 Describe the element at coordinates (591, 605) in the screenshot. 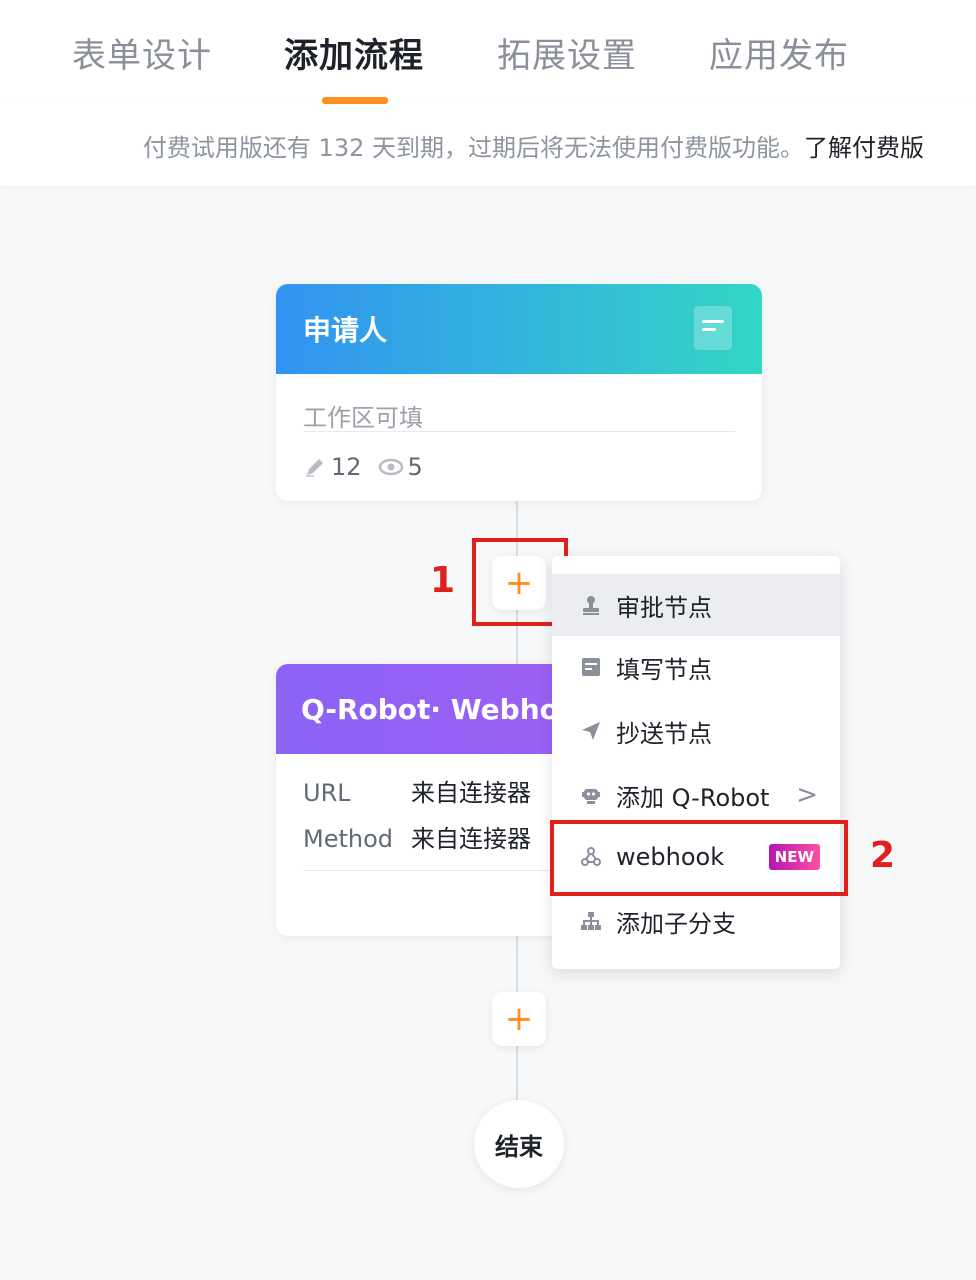

I see `stamp-icon` at that location.